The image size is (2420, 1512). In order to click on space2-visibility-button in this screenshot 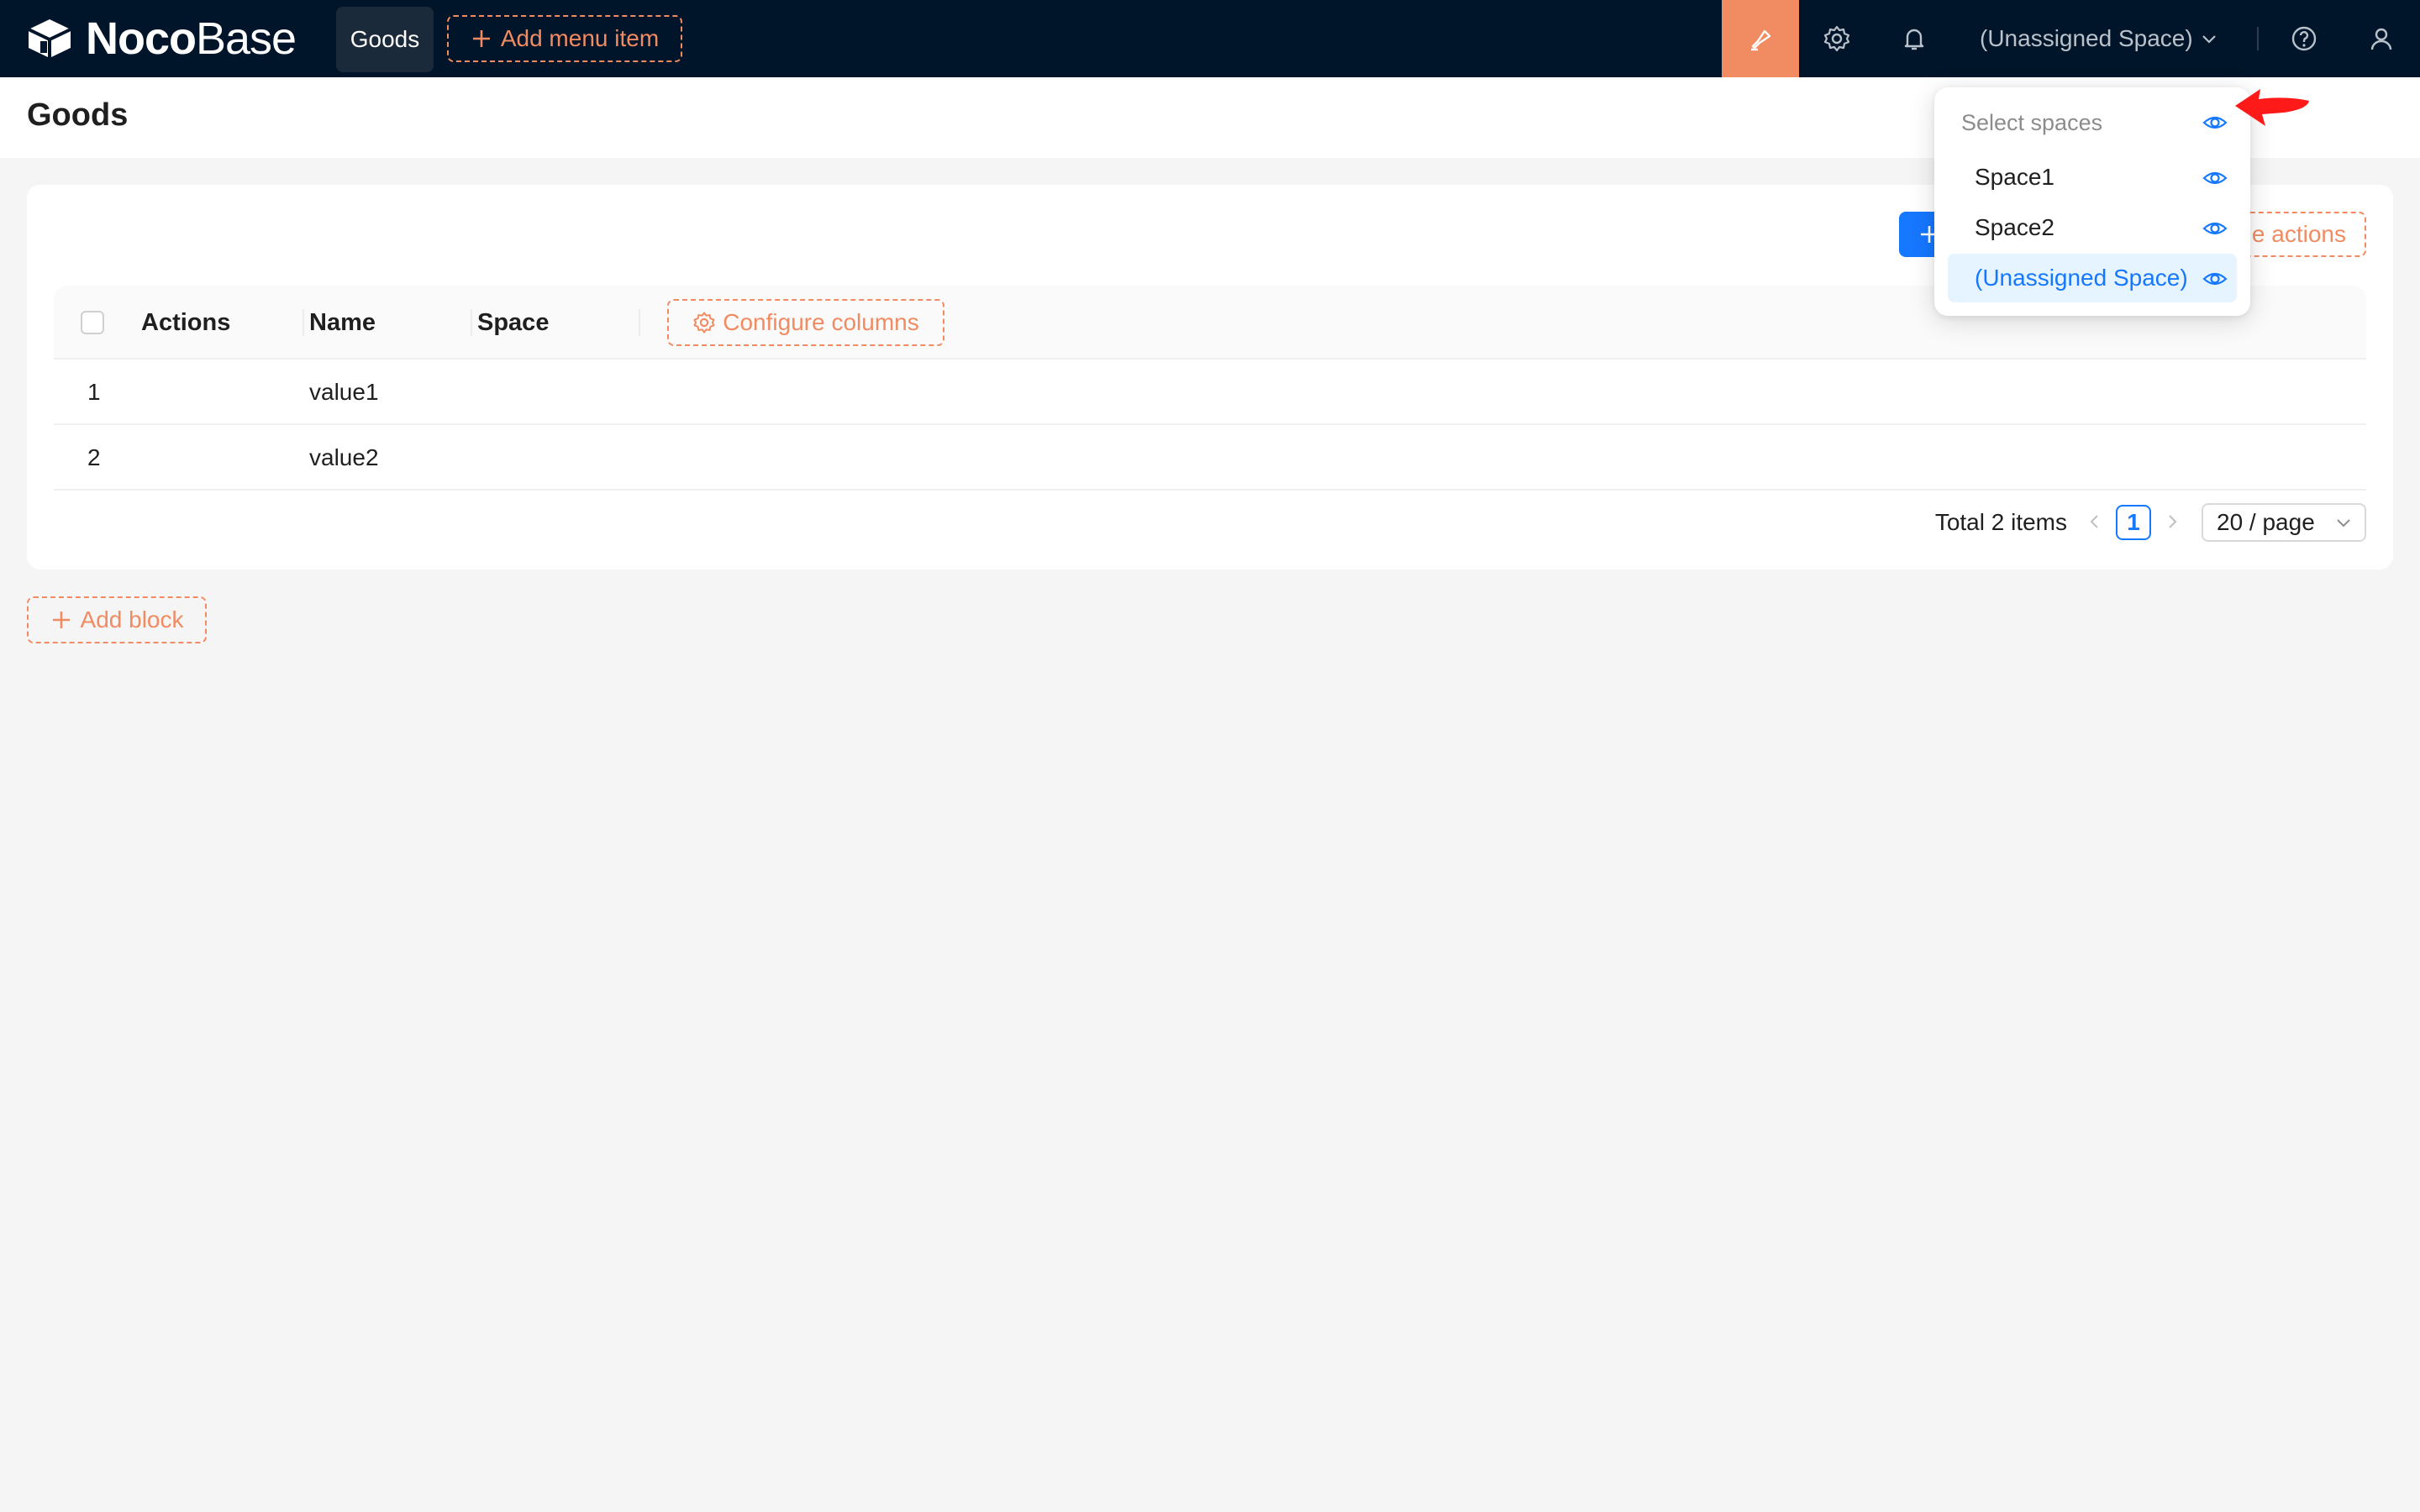, I will do `click(2215, 228)`.